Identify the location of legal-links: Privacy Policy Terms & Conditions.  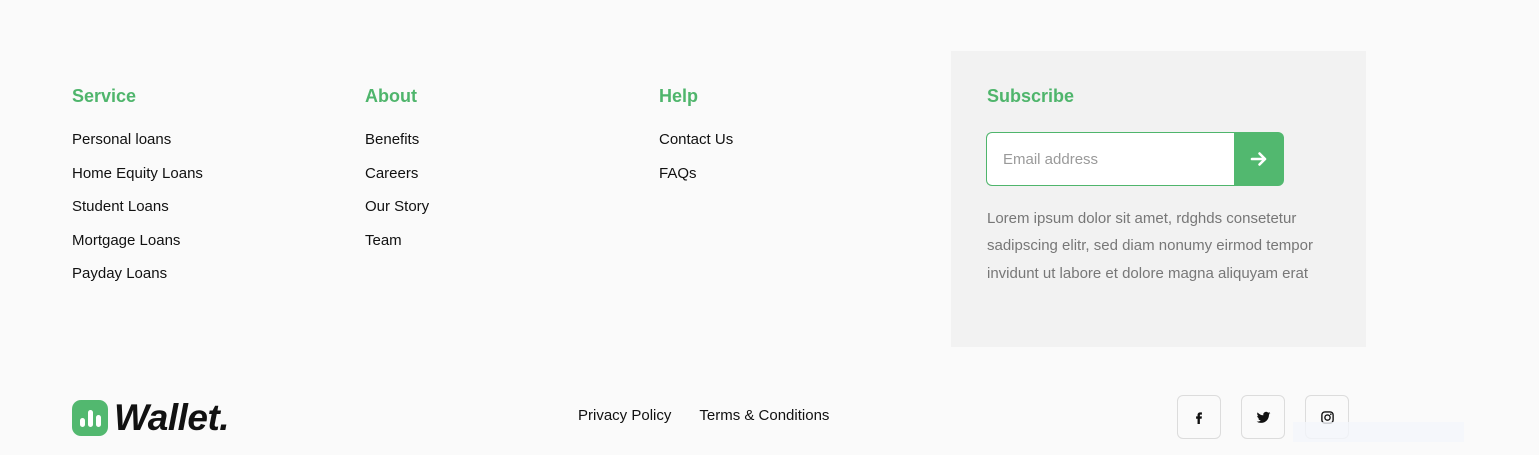
(703, 416).